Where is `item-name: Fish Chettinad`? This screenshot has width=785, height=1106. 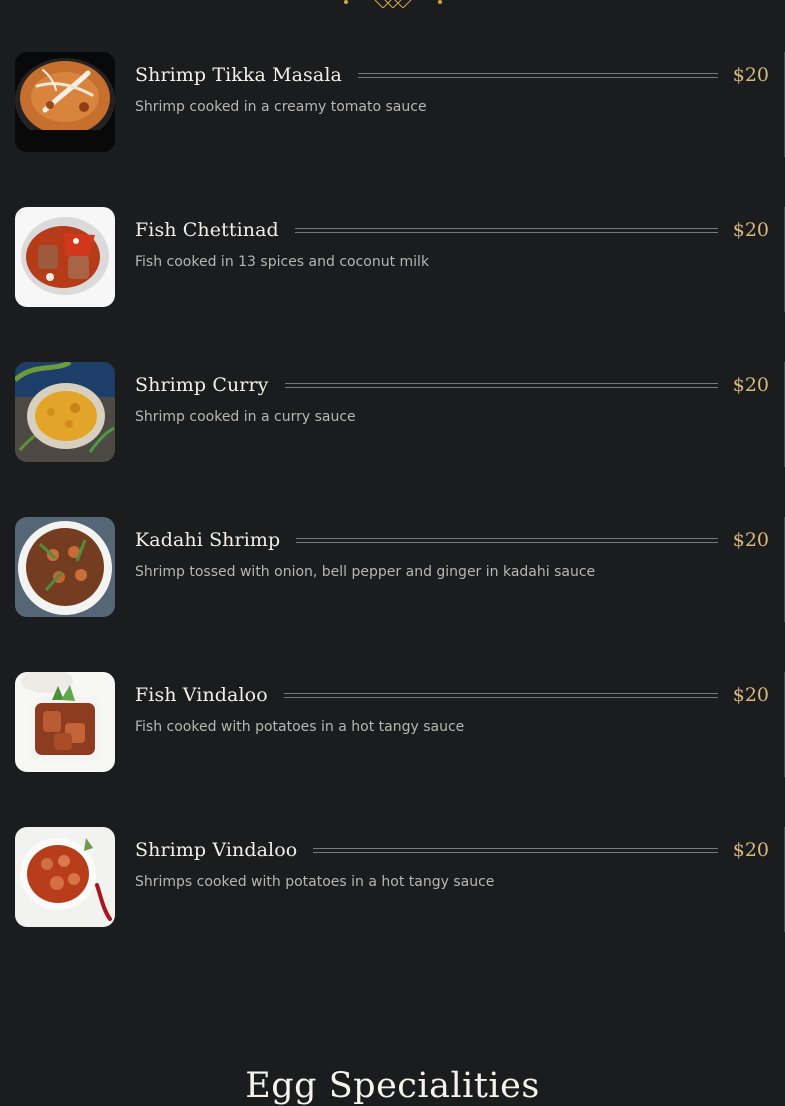
item-name: Fish Chettinad is located at coordinates (207, 230).